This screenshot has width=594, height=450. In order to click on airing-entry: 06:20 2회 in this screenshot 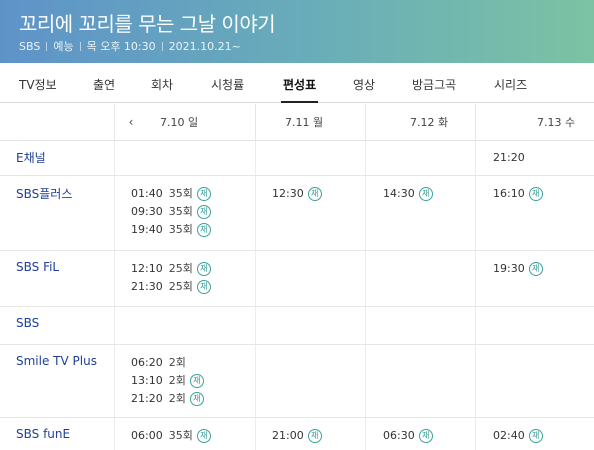, I will do `click(167, 363)`.